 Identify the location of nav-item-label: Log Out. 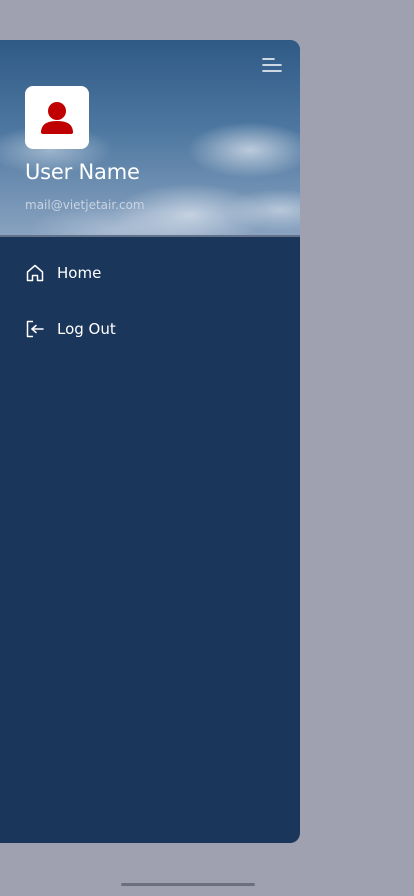
(86, 329).